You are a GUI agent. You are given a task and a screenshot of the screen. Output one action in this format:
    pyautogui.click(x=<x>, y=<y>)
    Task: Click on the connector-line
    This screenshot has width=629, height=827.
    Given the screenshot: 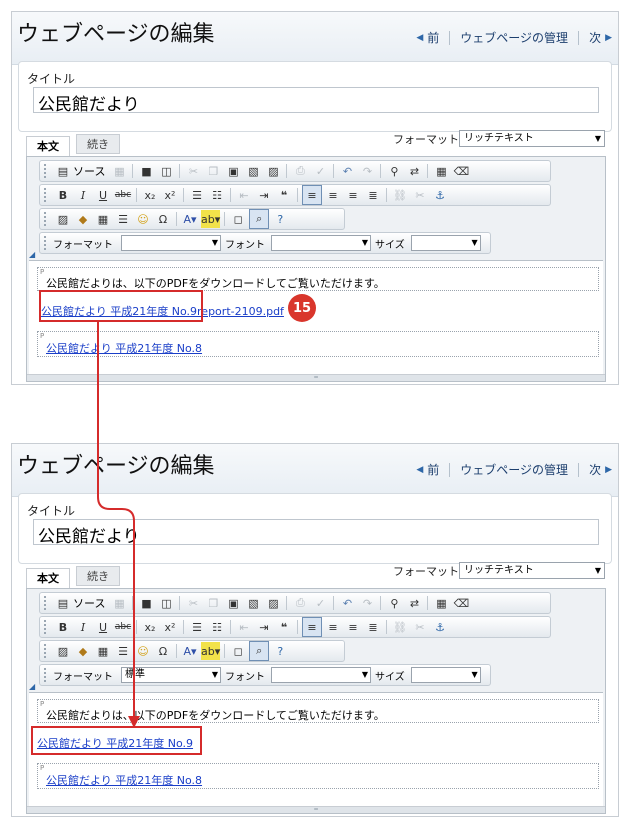 What is the action you would take?
    pyautogui.click(x=116, y=519)
    